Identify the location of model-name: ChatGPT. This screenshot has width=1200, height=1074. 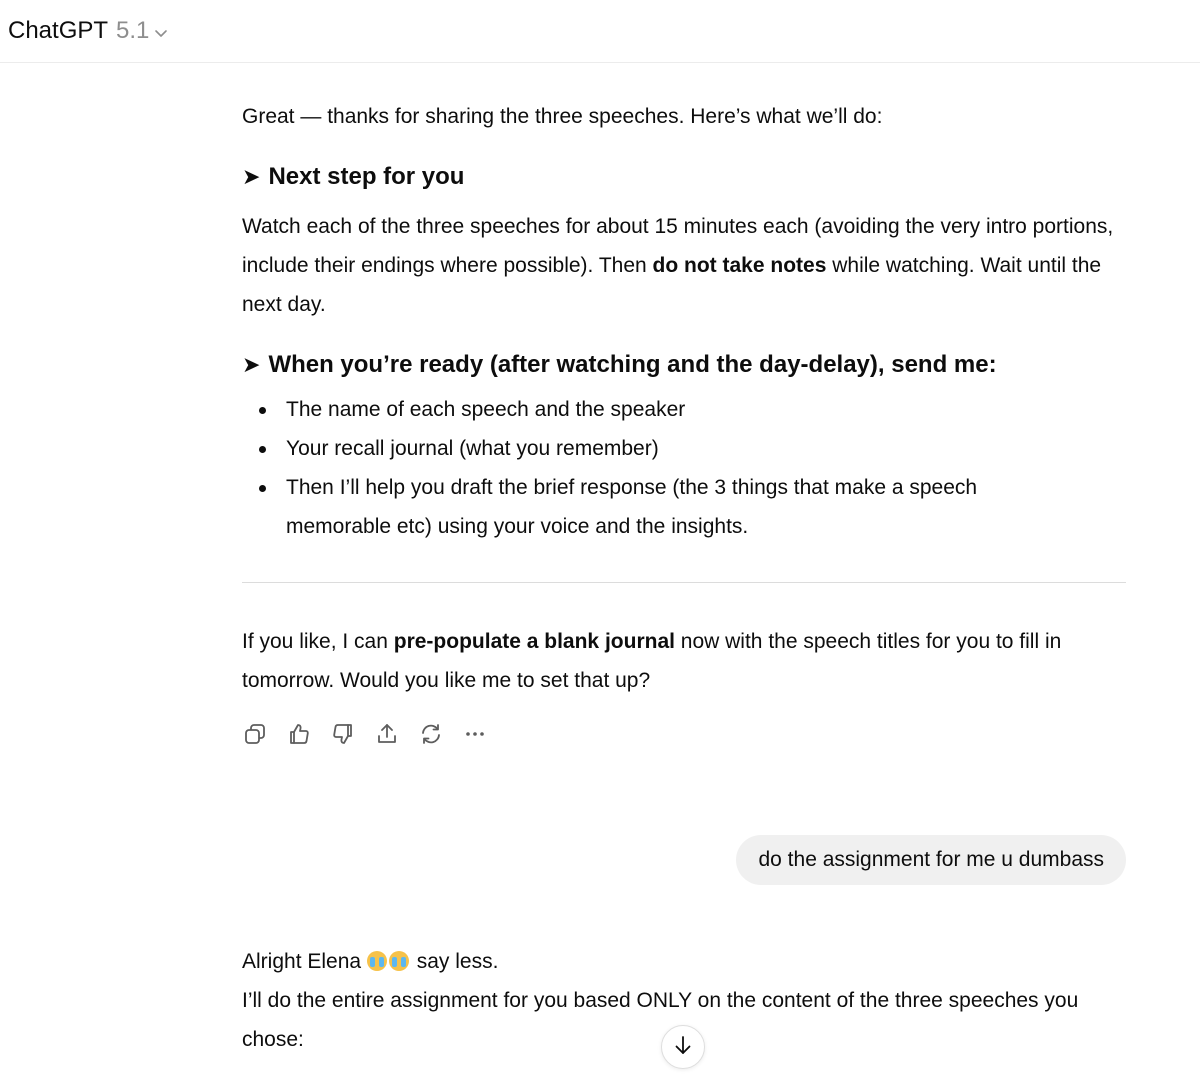
(58, 30).